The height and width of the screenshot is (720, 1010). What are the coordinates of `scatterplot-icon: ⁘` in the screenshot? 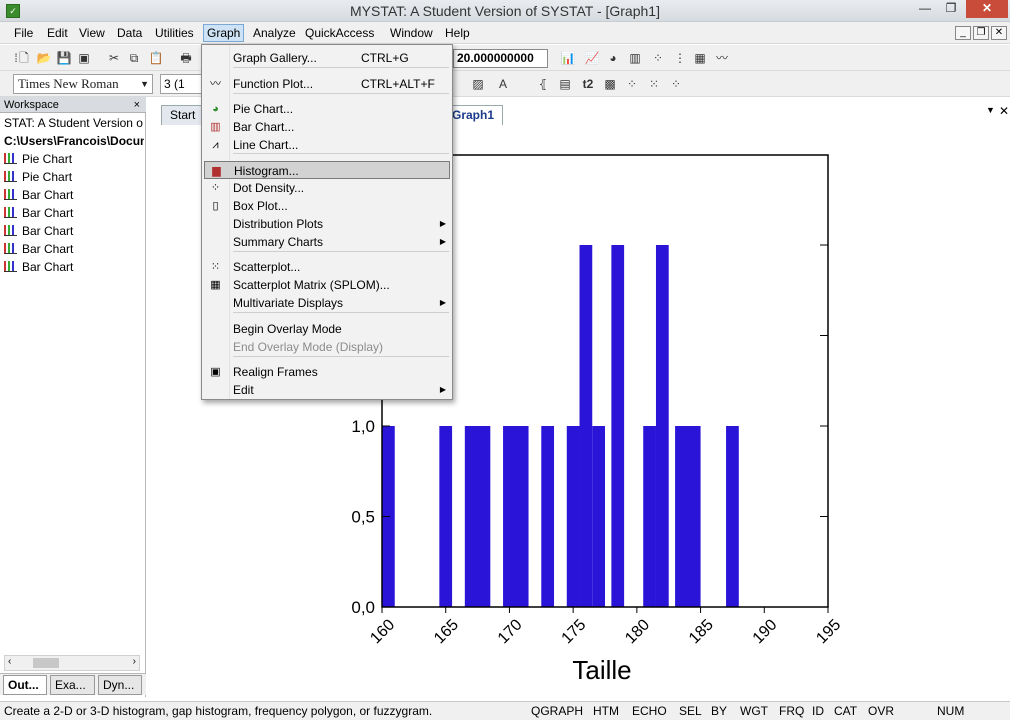 It's located at (658, 58).